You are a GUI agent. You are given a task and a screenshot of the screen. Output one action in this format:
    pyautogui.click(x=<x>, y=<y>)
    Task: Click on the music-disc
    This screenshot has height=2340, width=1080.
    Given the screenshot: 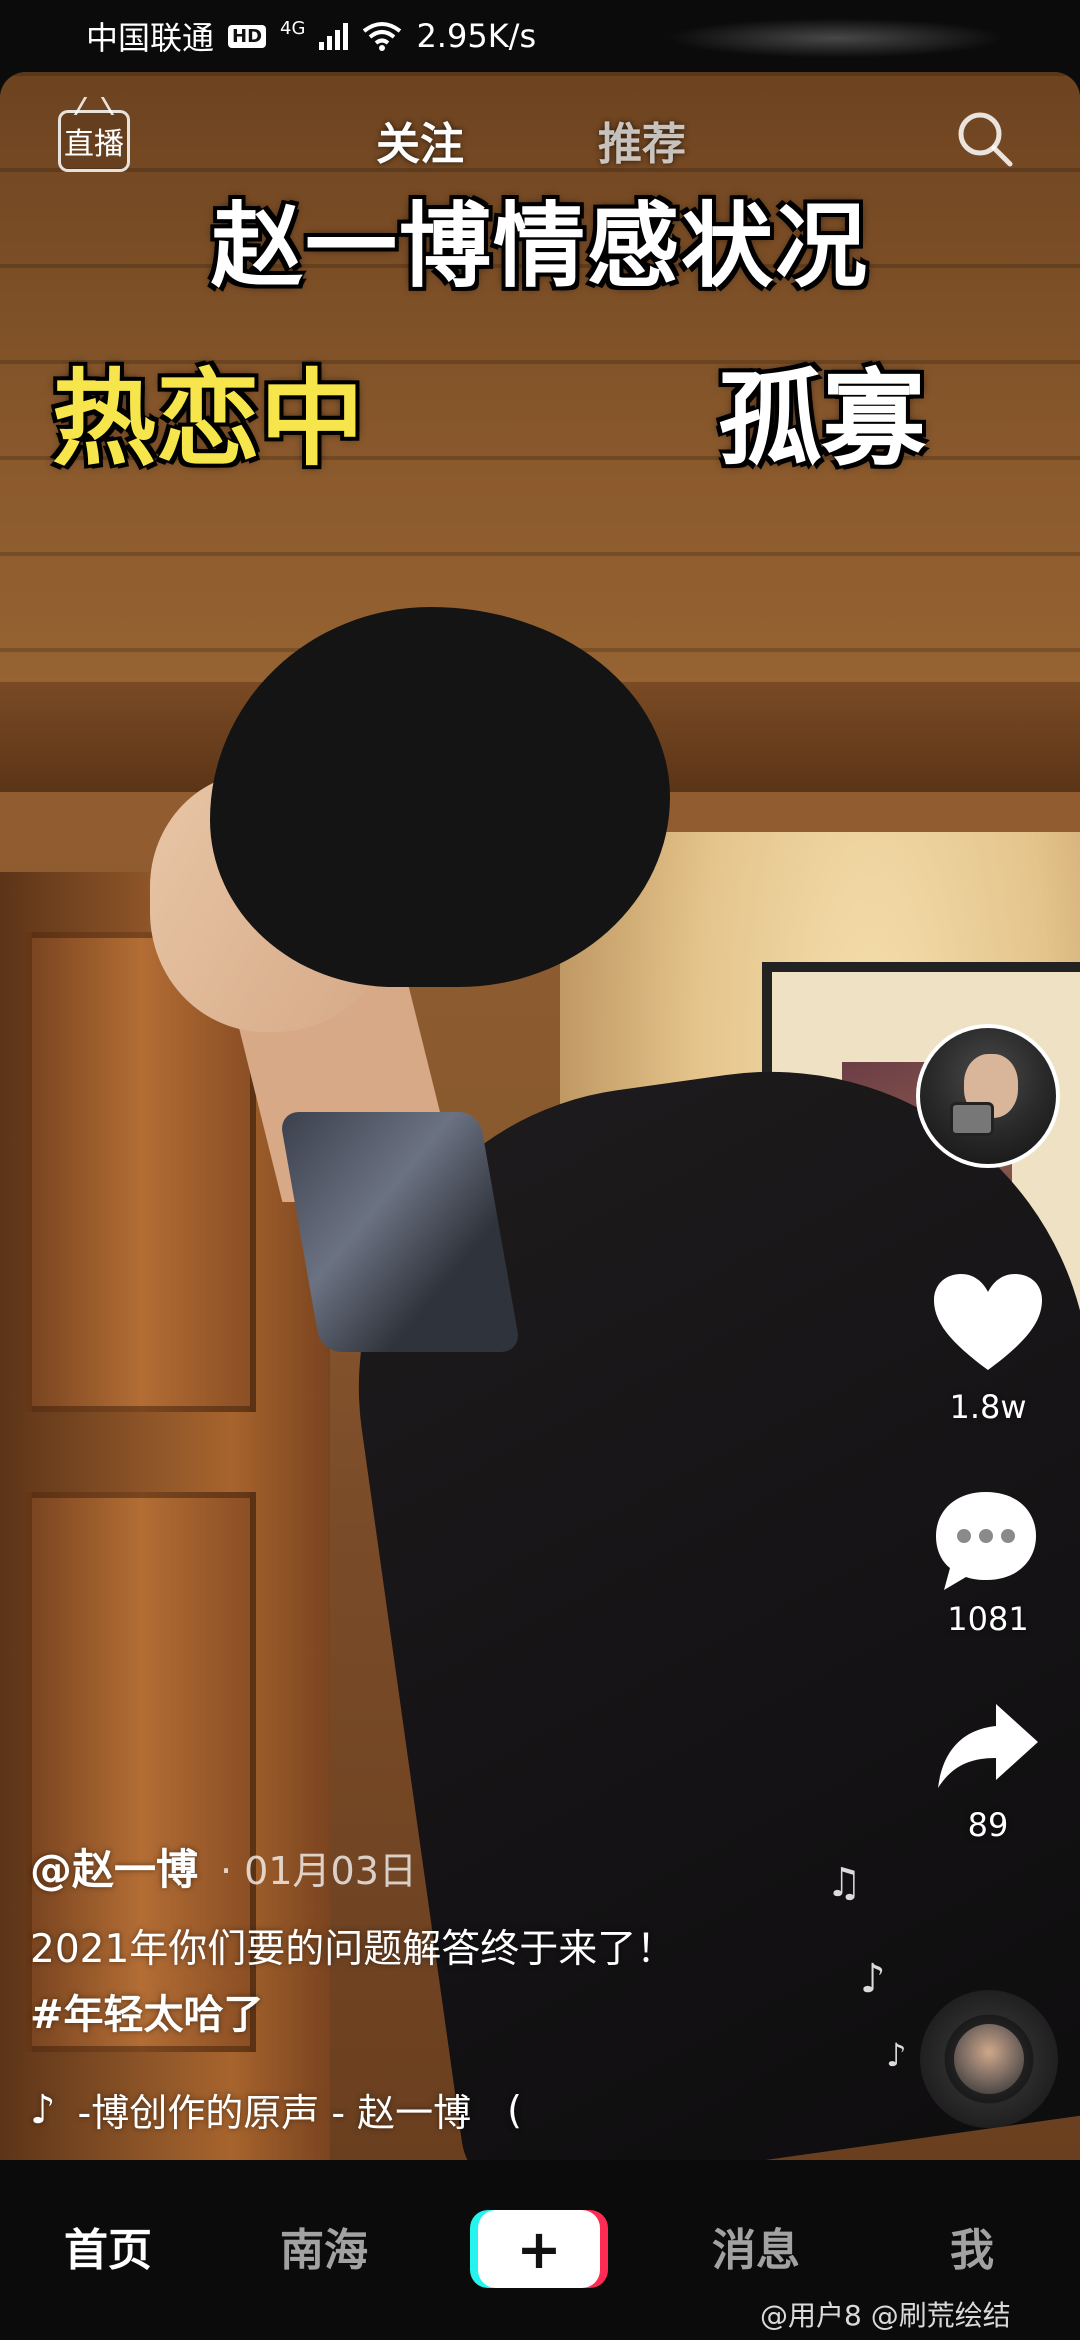 What is the action you would take?
    pyautogui.click(x=989, y=2059)
    